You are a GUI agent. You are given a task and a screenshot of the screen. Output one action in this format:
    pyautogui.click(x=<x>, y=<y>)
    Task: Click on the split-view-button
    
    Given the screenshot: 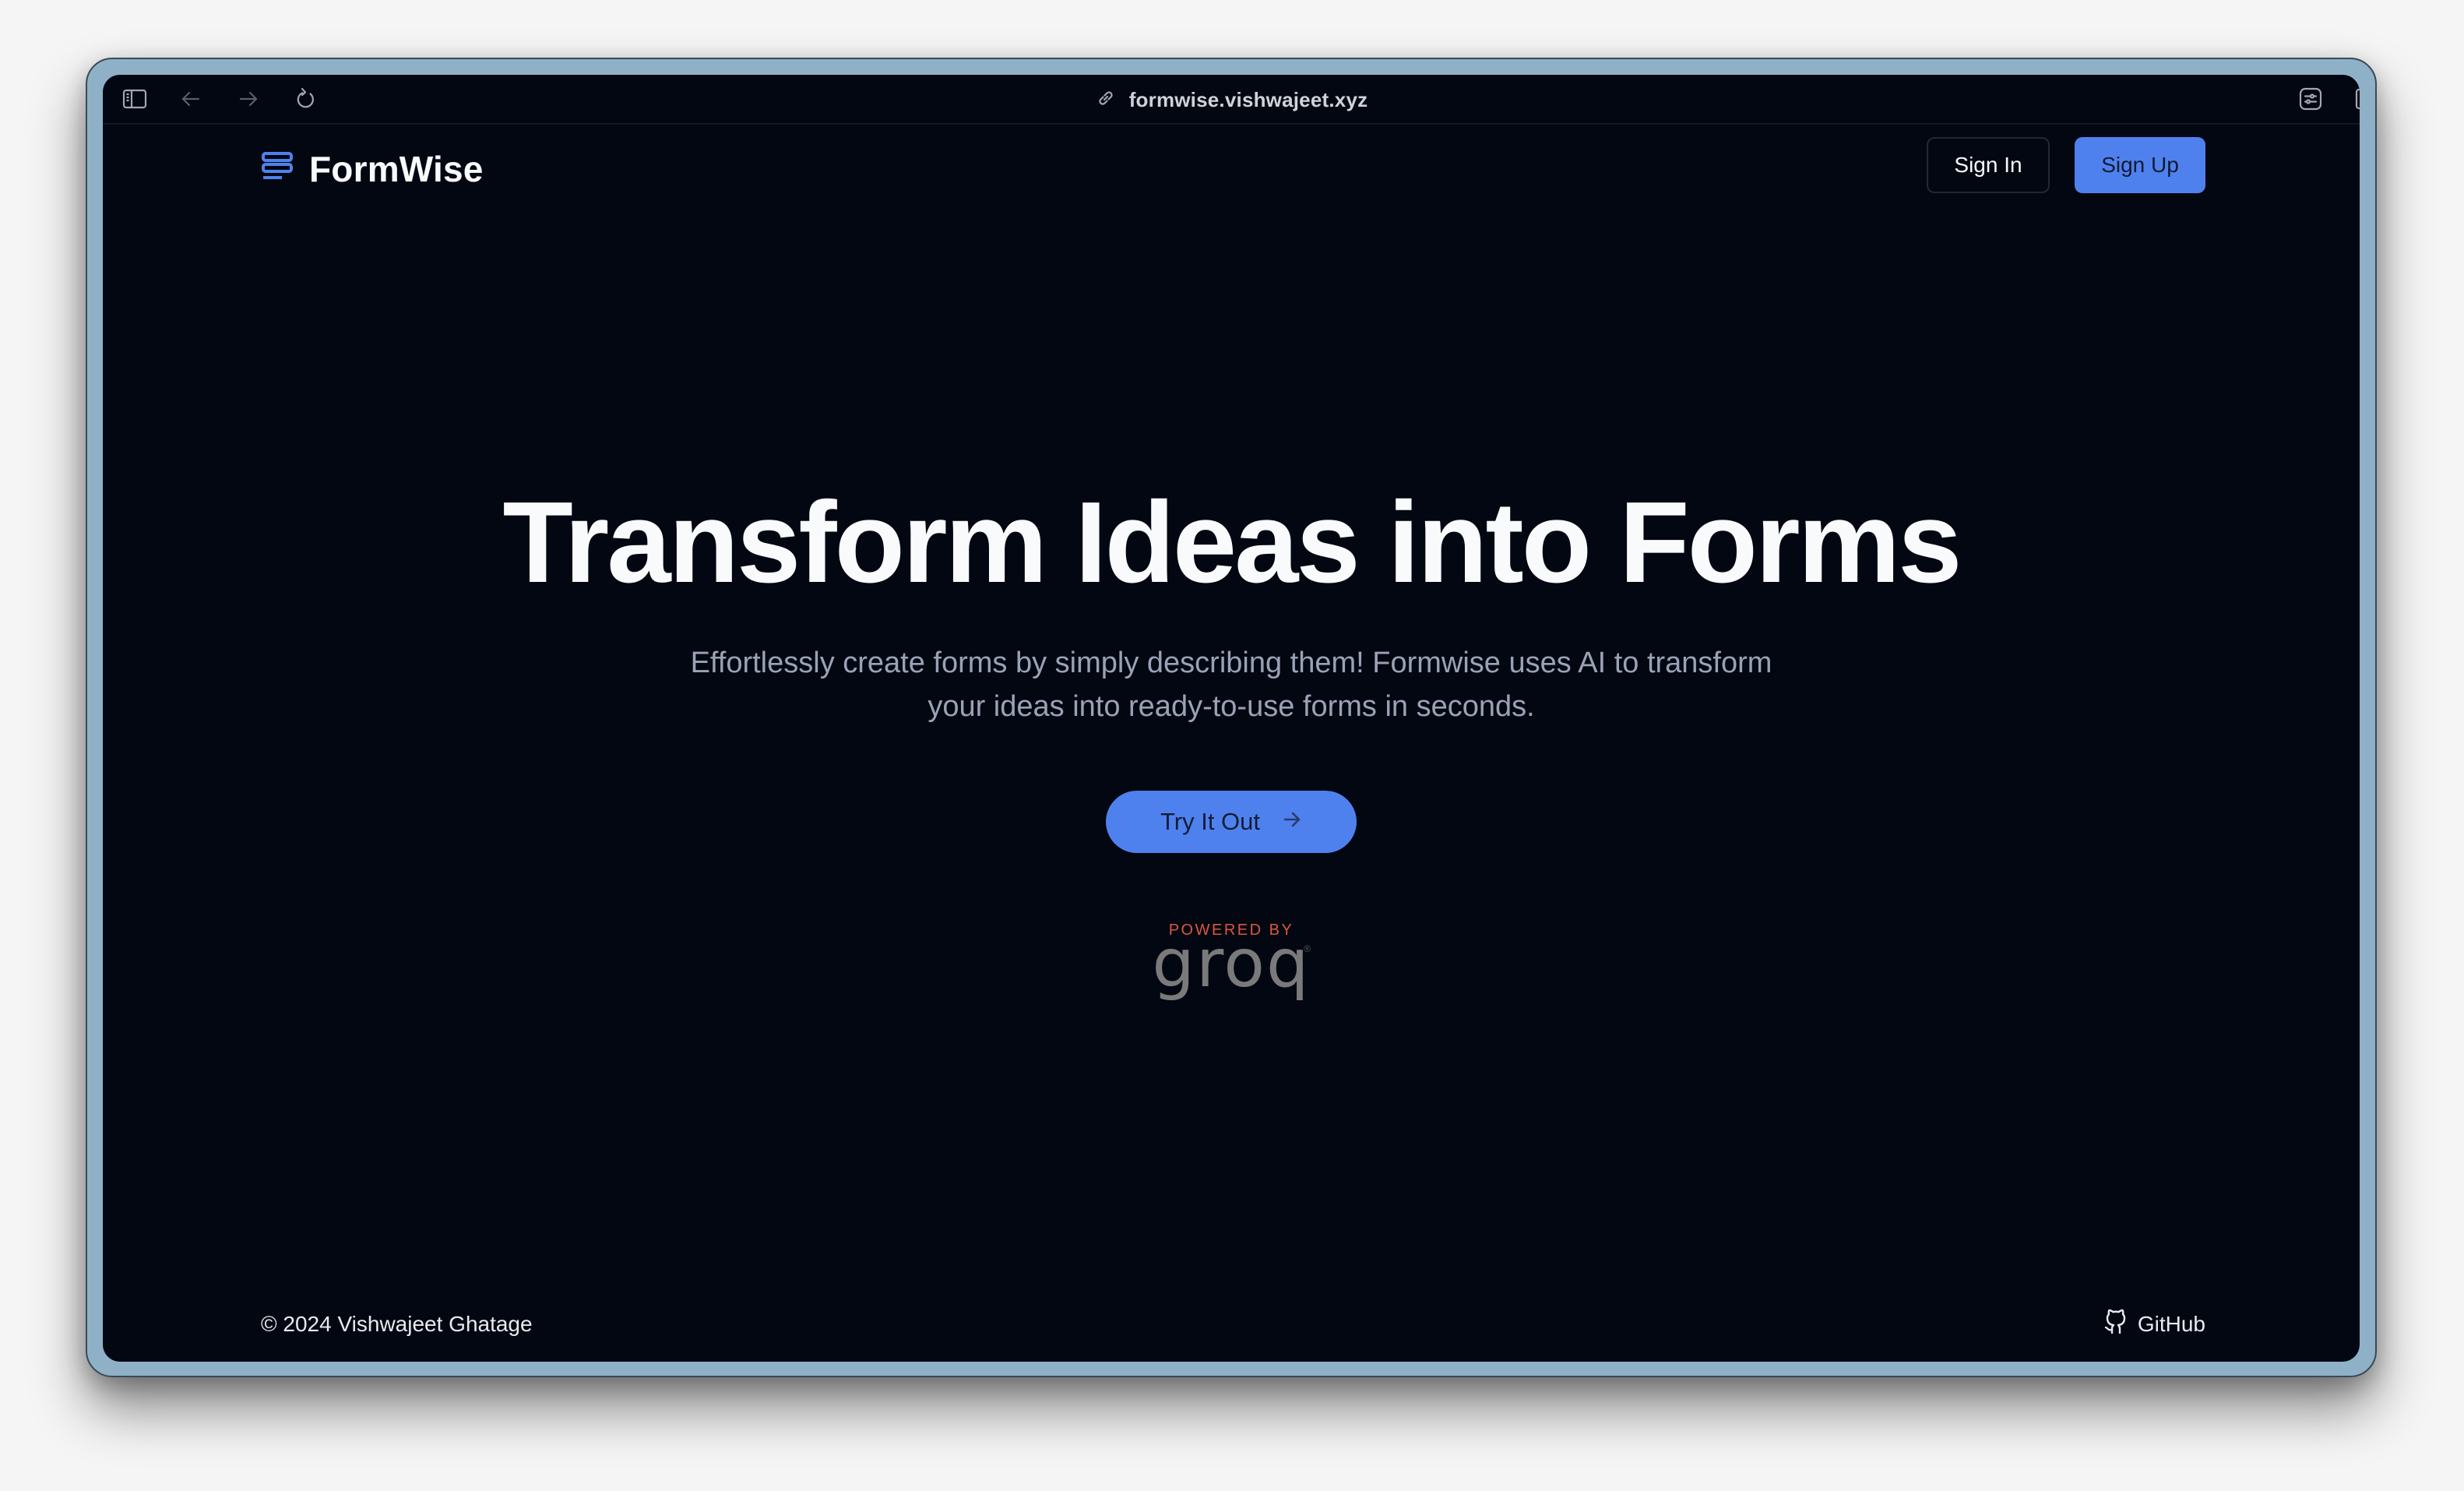 What is the action you would take?
    pyautogui.click(x=2356, y=100)
    